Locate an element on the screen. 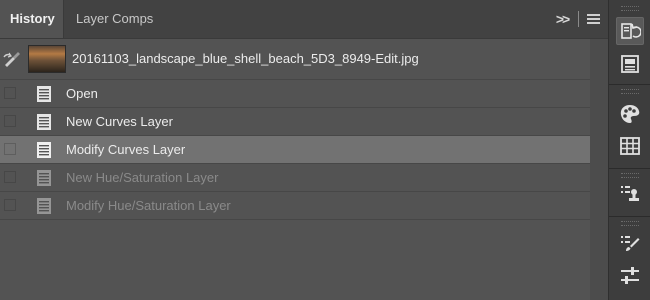 The height and width of the screenshot is (300, 650). history-state-label: Open is located at coordinates (82, 93).